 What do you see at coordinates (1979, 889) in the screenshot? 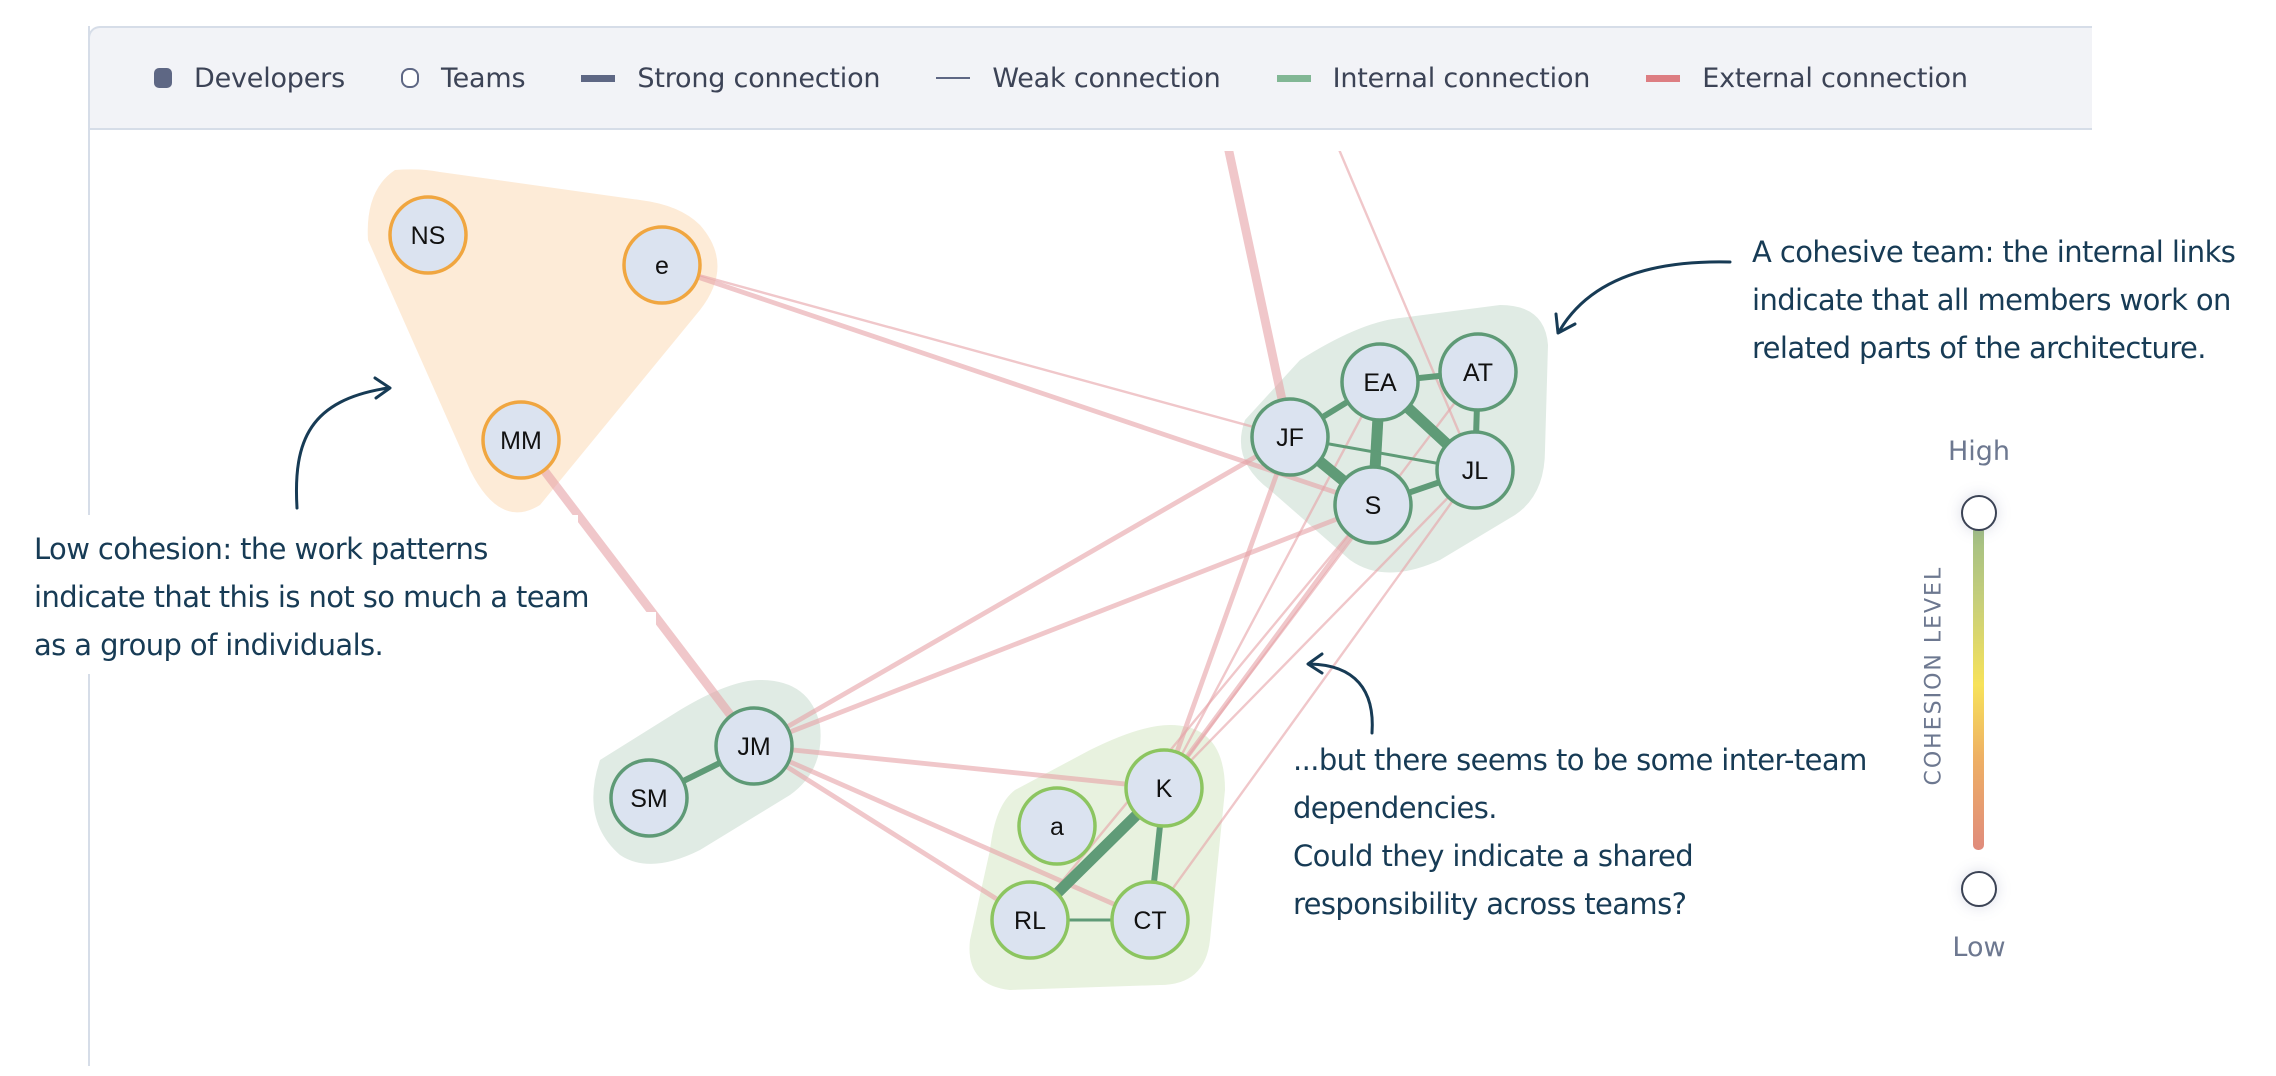
I see `scale-low-handle` at bounding box center [1979, 889].